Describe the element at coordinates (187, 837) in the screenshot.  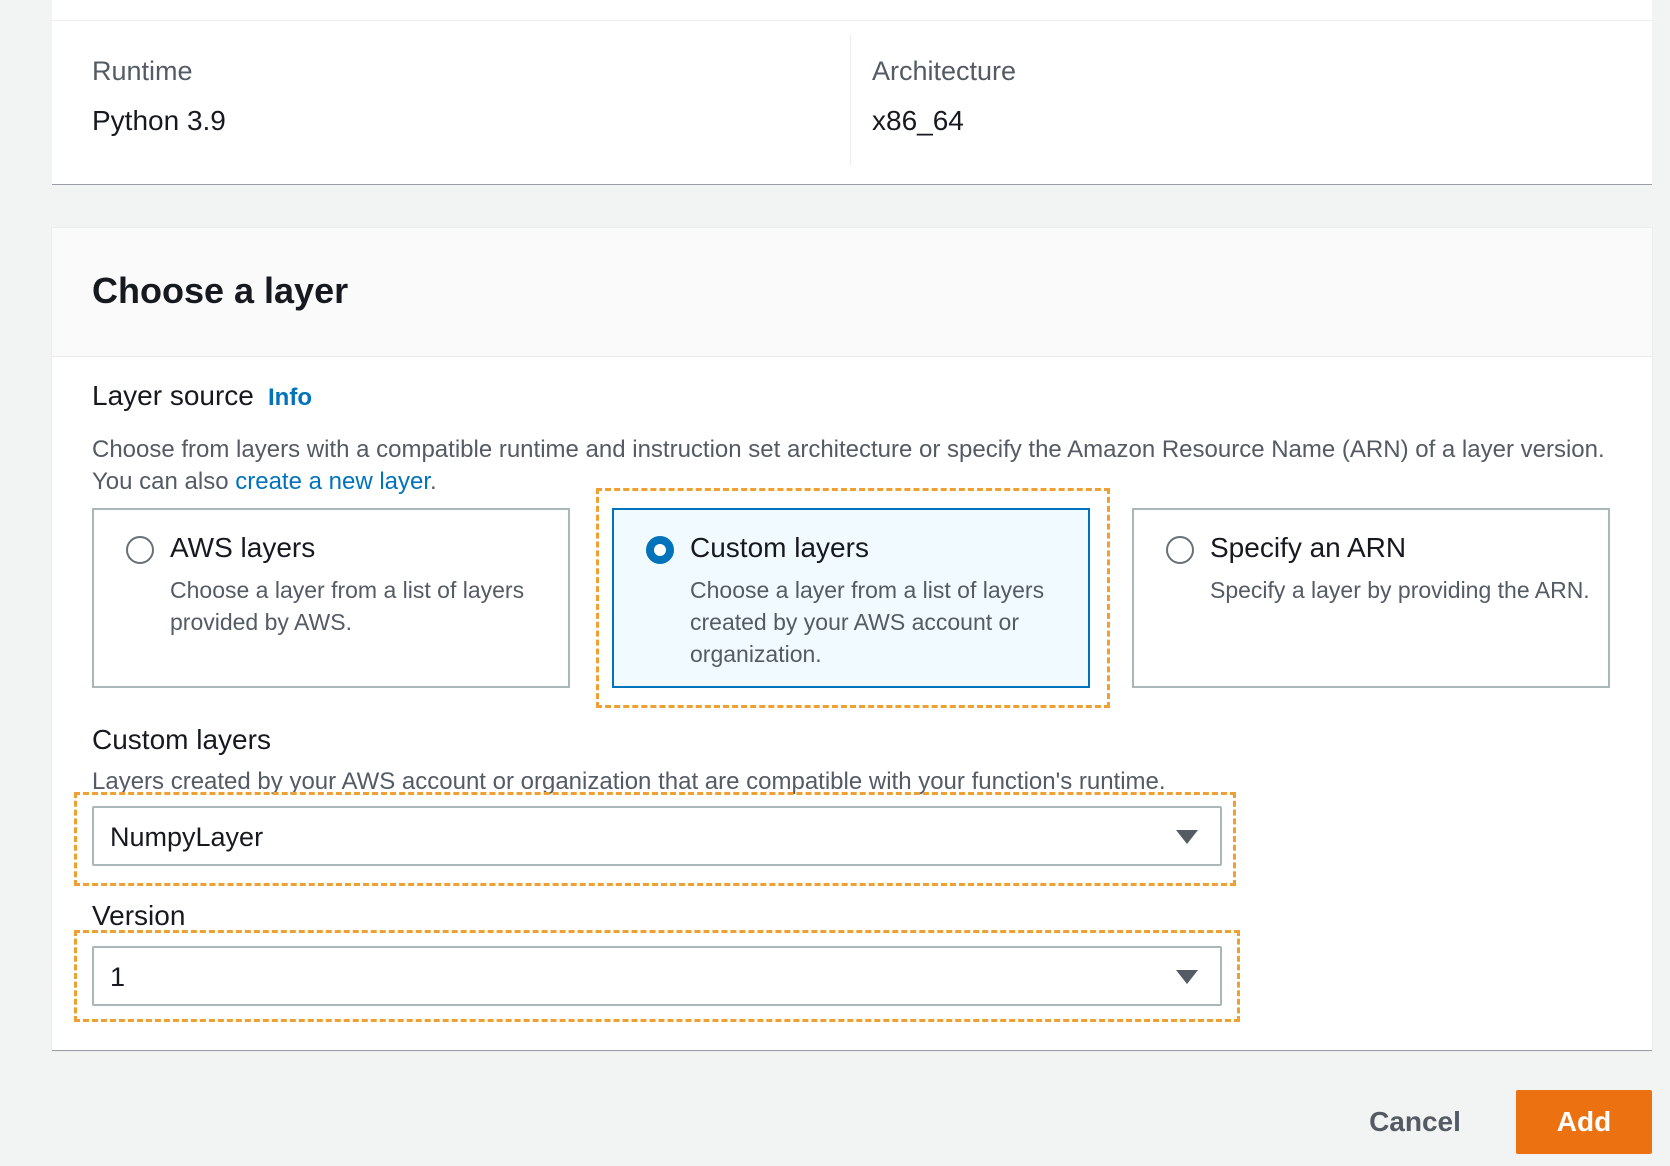
I see `custom-layers-selected-value: NumpyLayer` at that location.